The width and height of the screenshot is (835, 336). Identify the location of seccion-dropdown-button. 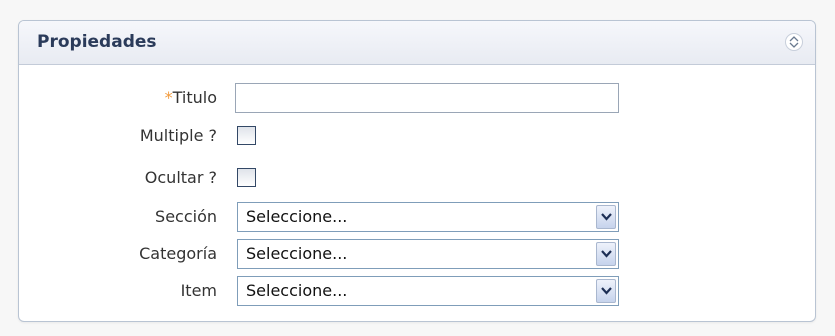
(606, 217).